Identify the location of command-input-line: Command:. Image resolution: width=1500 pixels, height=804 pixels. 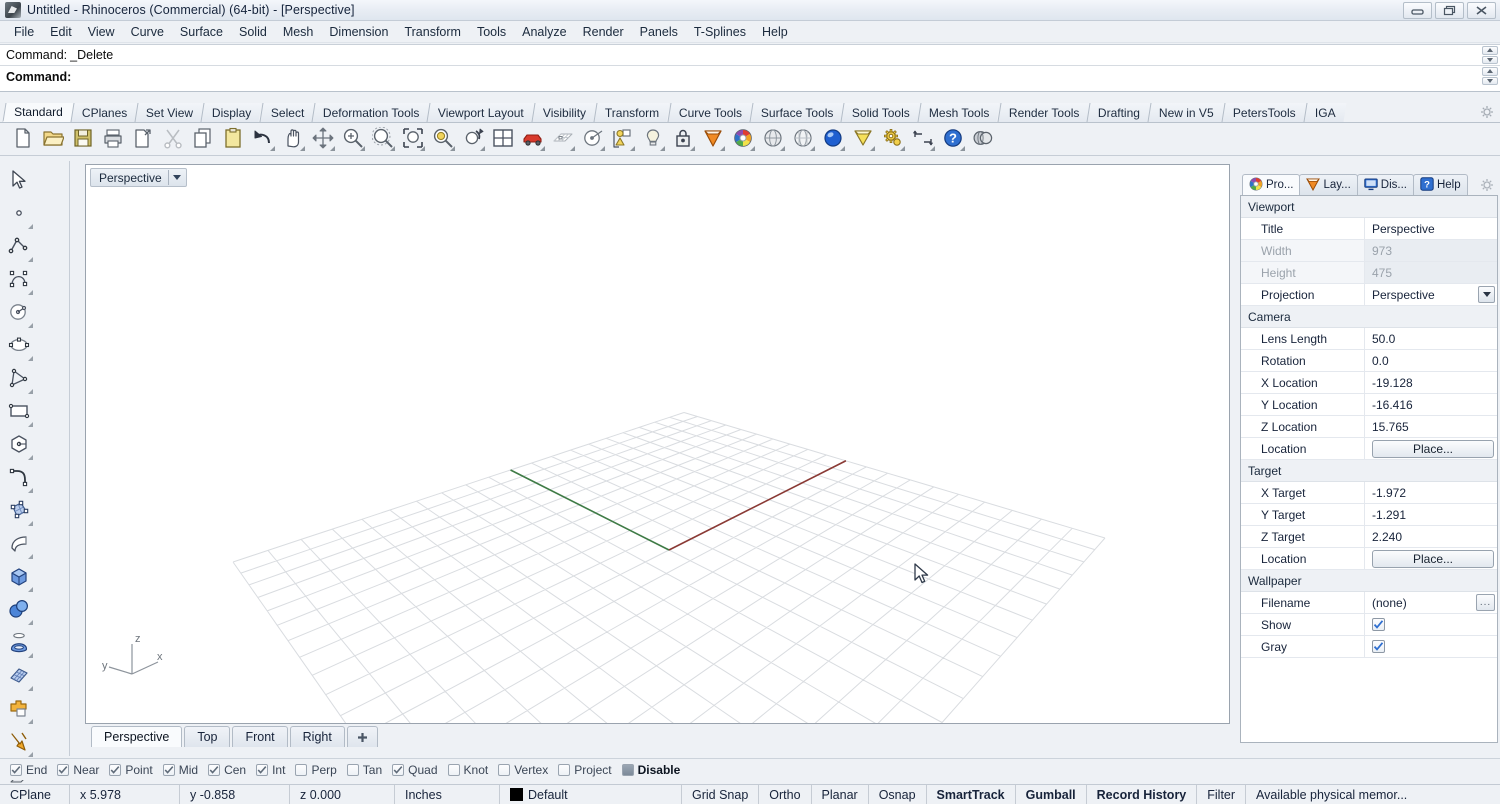
(750, 76).